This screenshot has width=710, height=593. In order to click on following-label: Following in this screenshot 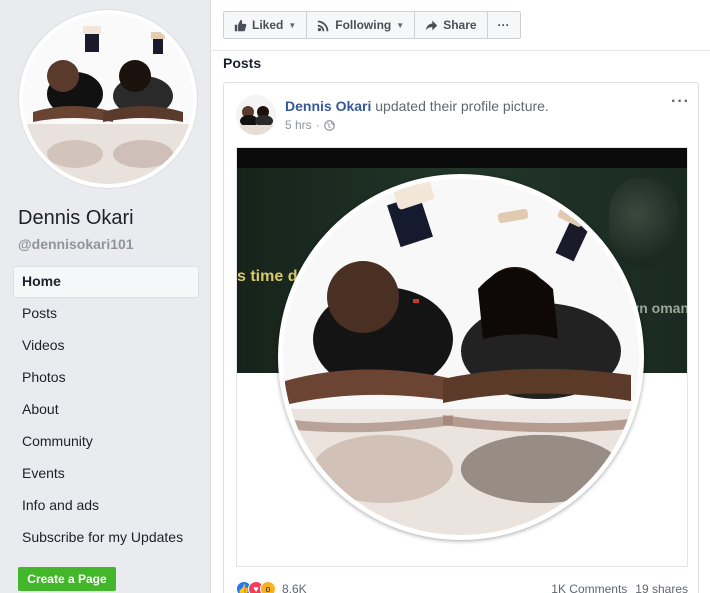, I will do `click(363, 25)`.